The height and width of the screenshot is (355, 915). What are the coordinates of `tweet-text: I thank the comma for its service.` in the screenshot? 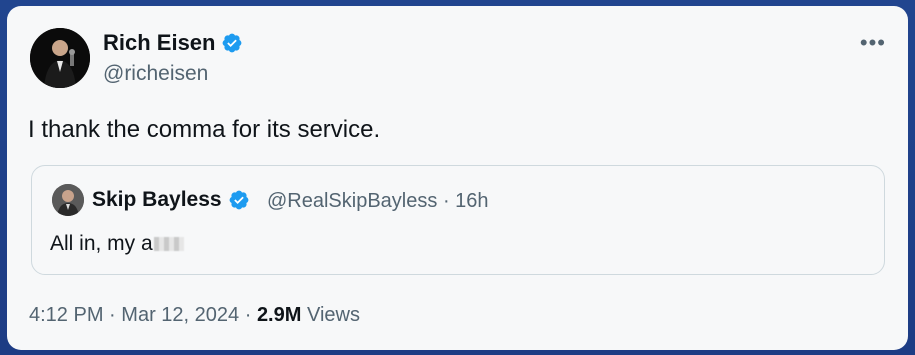 It's located at (204, 129).